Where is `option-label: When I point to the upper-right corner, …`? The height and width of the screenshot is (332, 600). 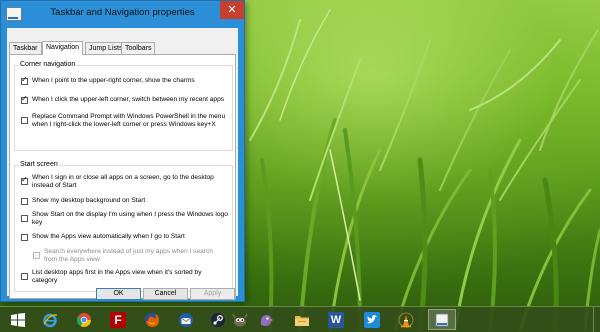
option-label: When I point to the upper-right corner, … is located at coordinates (113, 80).